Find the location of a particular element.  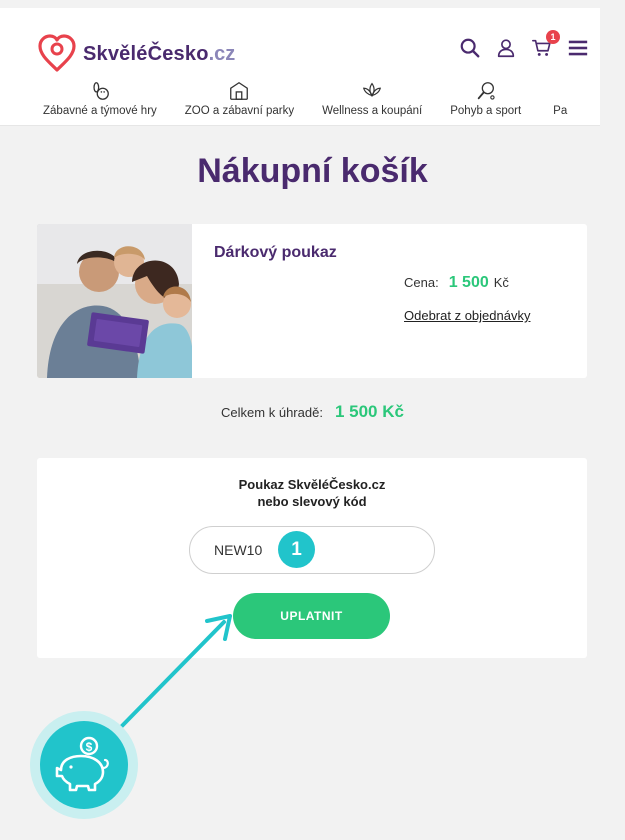

logo-name: SkvěléČesko is located at coordinates (146, 53).